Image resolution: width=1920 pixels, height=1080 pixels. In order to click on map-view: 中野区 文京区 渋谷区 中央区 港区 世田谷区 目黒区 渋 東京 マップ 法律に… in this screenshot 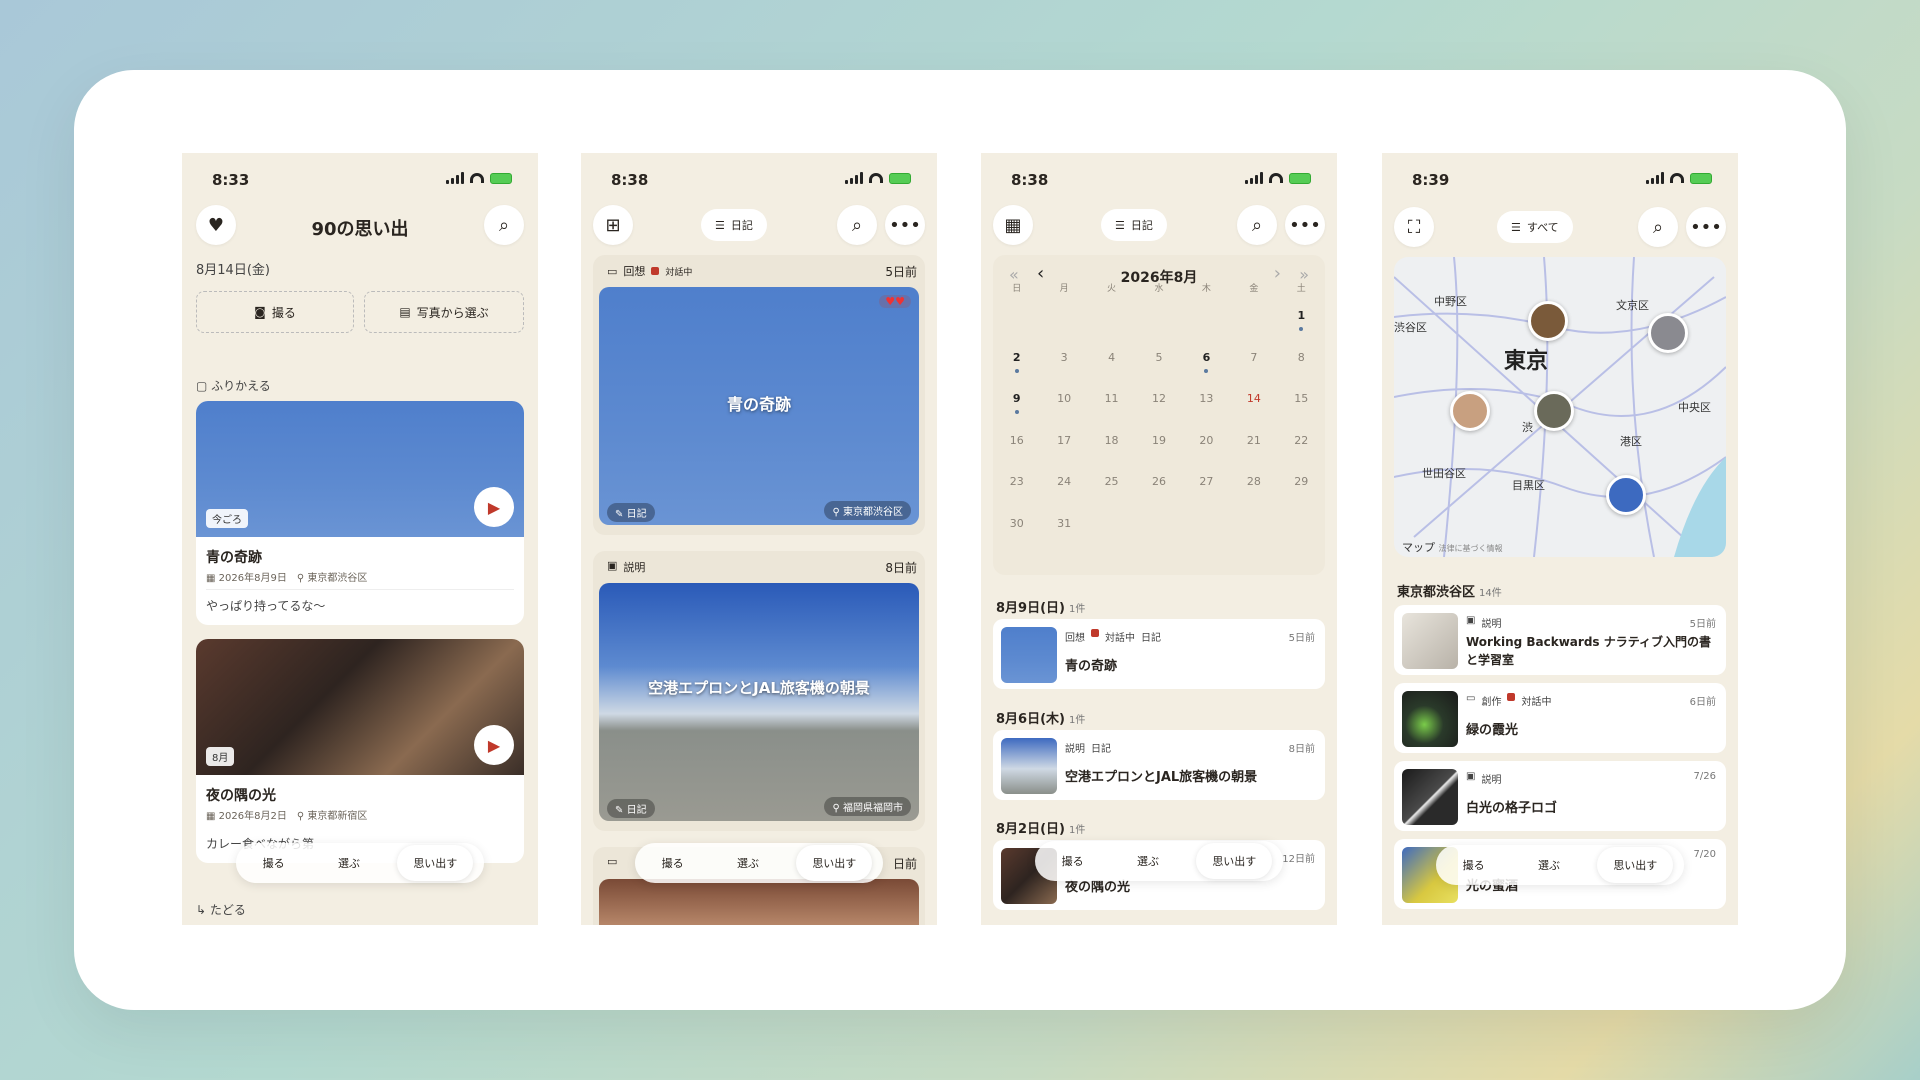, I will do `click(1560, 407)`.